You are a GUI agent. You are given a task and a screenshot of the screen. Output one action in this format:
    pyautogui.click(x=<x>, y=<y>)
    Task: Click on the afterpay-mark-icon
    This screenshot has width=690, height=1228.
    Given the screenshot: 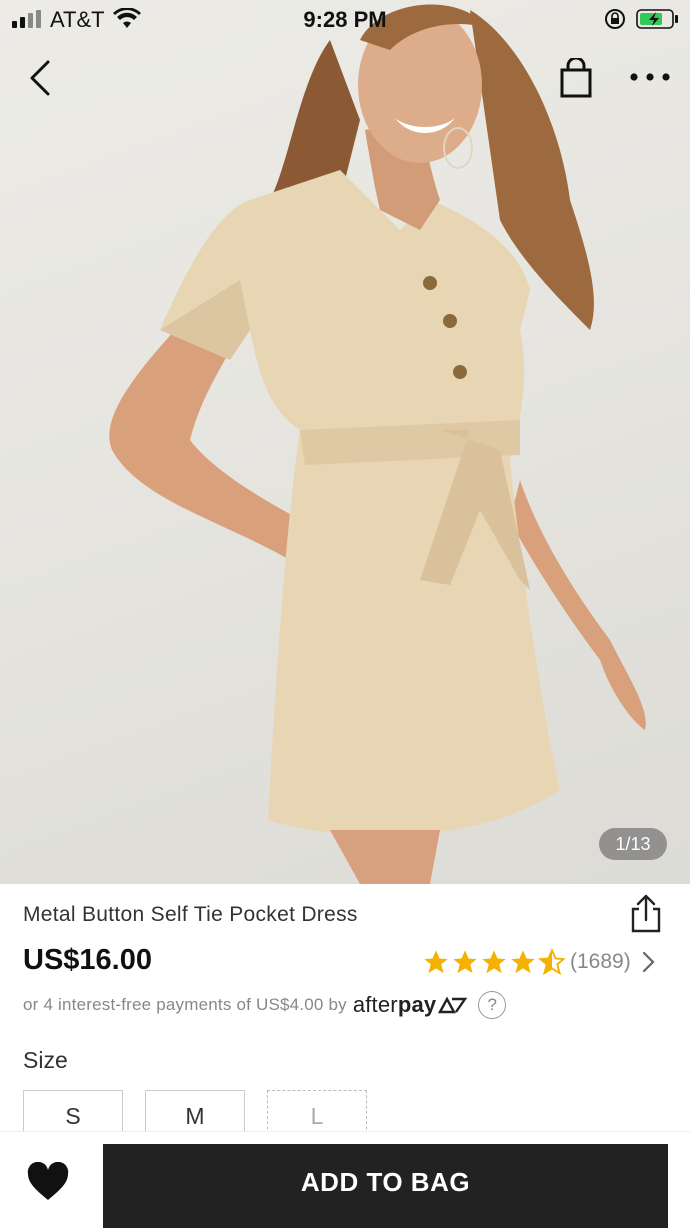 What is the action you would take?
    pyautogui.click(x=453, y=1005)
    